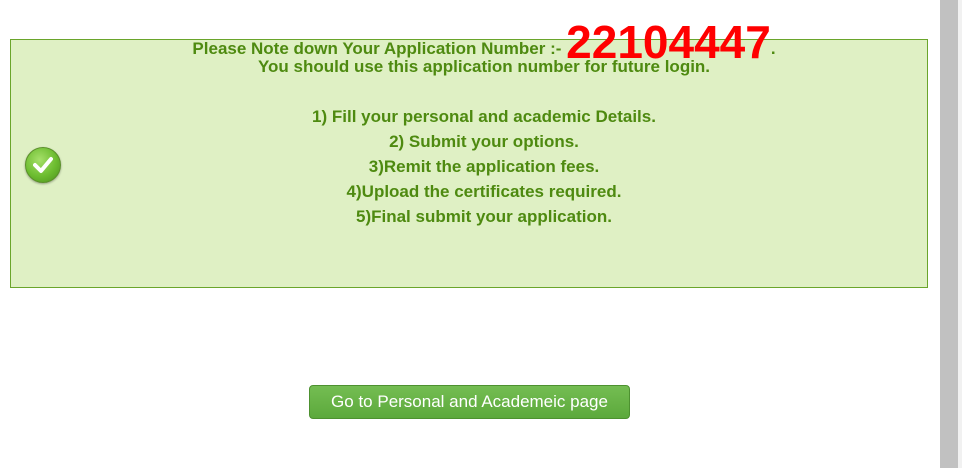 The height and width of the screenshot is (468, 962). Describe the element at coordinates (484, 166) in the screenshot. I see `step-item-3: 3)Remit the application fees.` at that location.